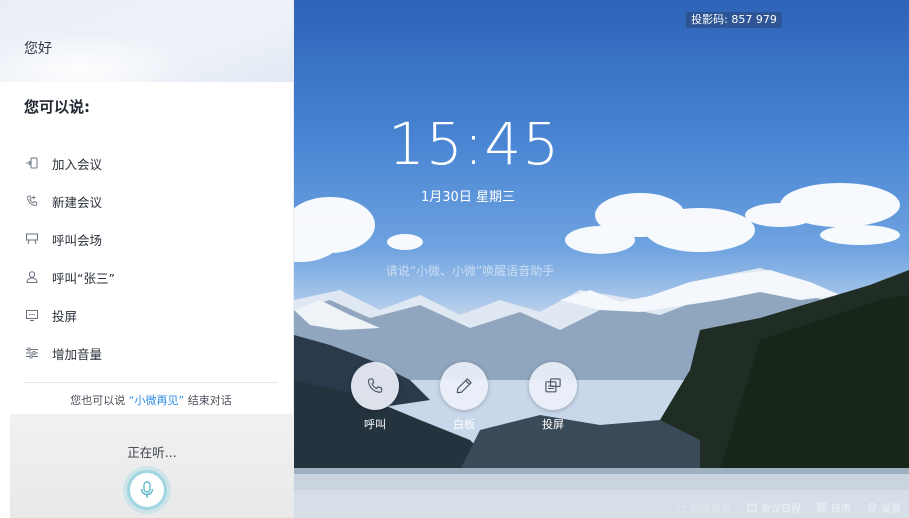  I want to click on pen-icon, so click(464, 386).